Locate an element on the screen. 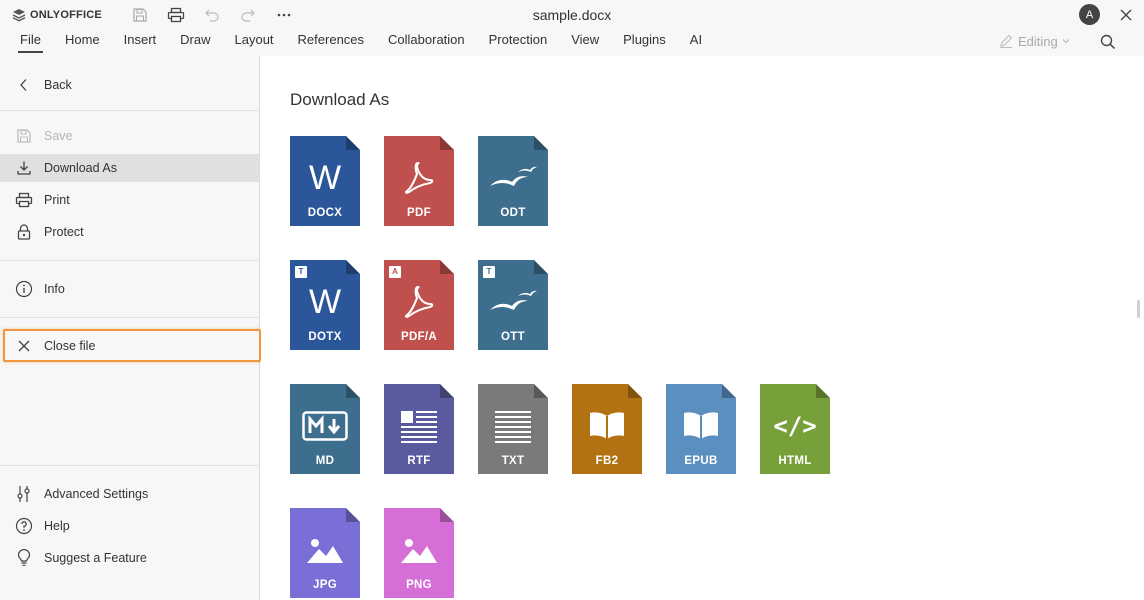  pencil-icon is located at coordinates (1006, 41).